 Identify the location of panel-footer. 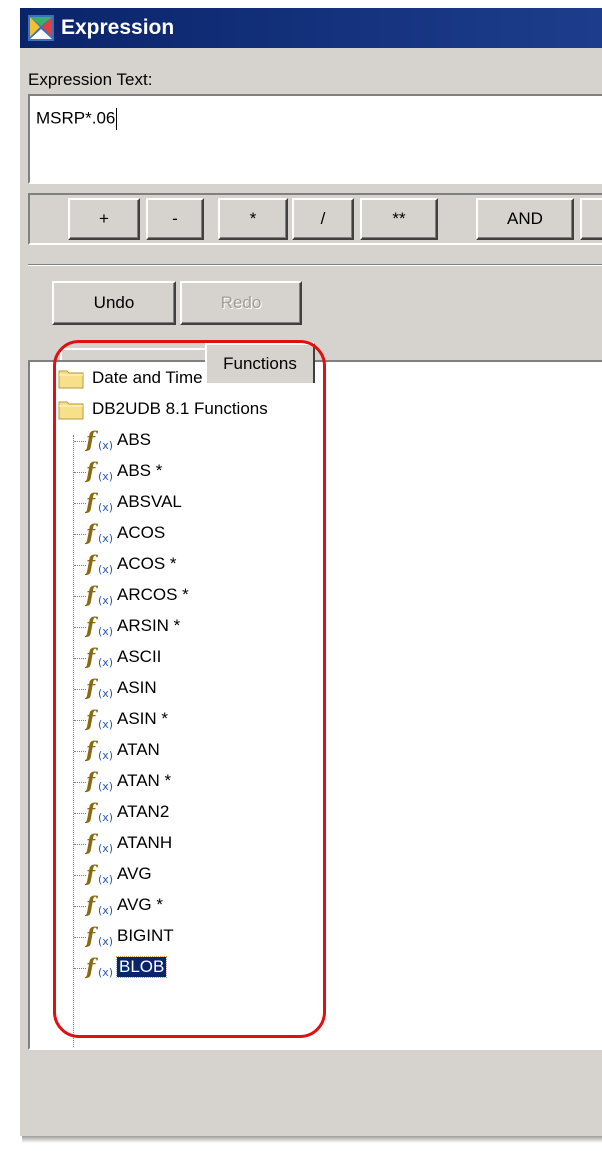
(315, 1070).